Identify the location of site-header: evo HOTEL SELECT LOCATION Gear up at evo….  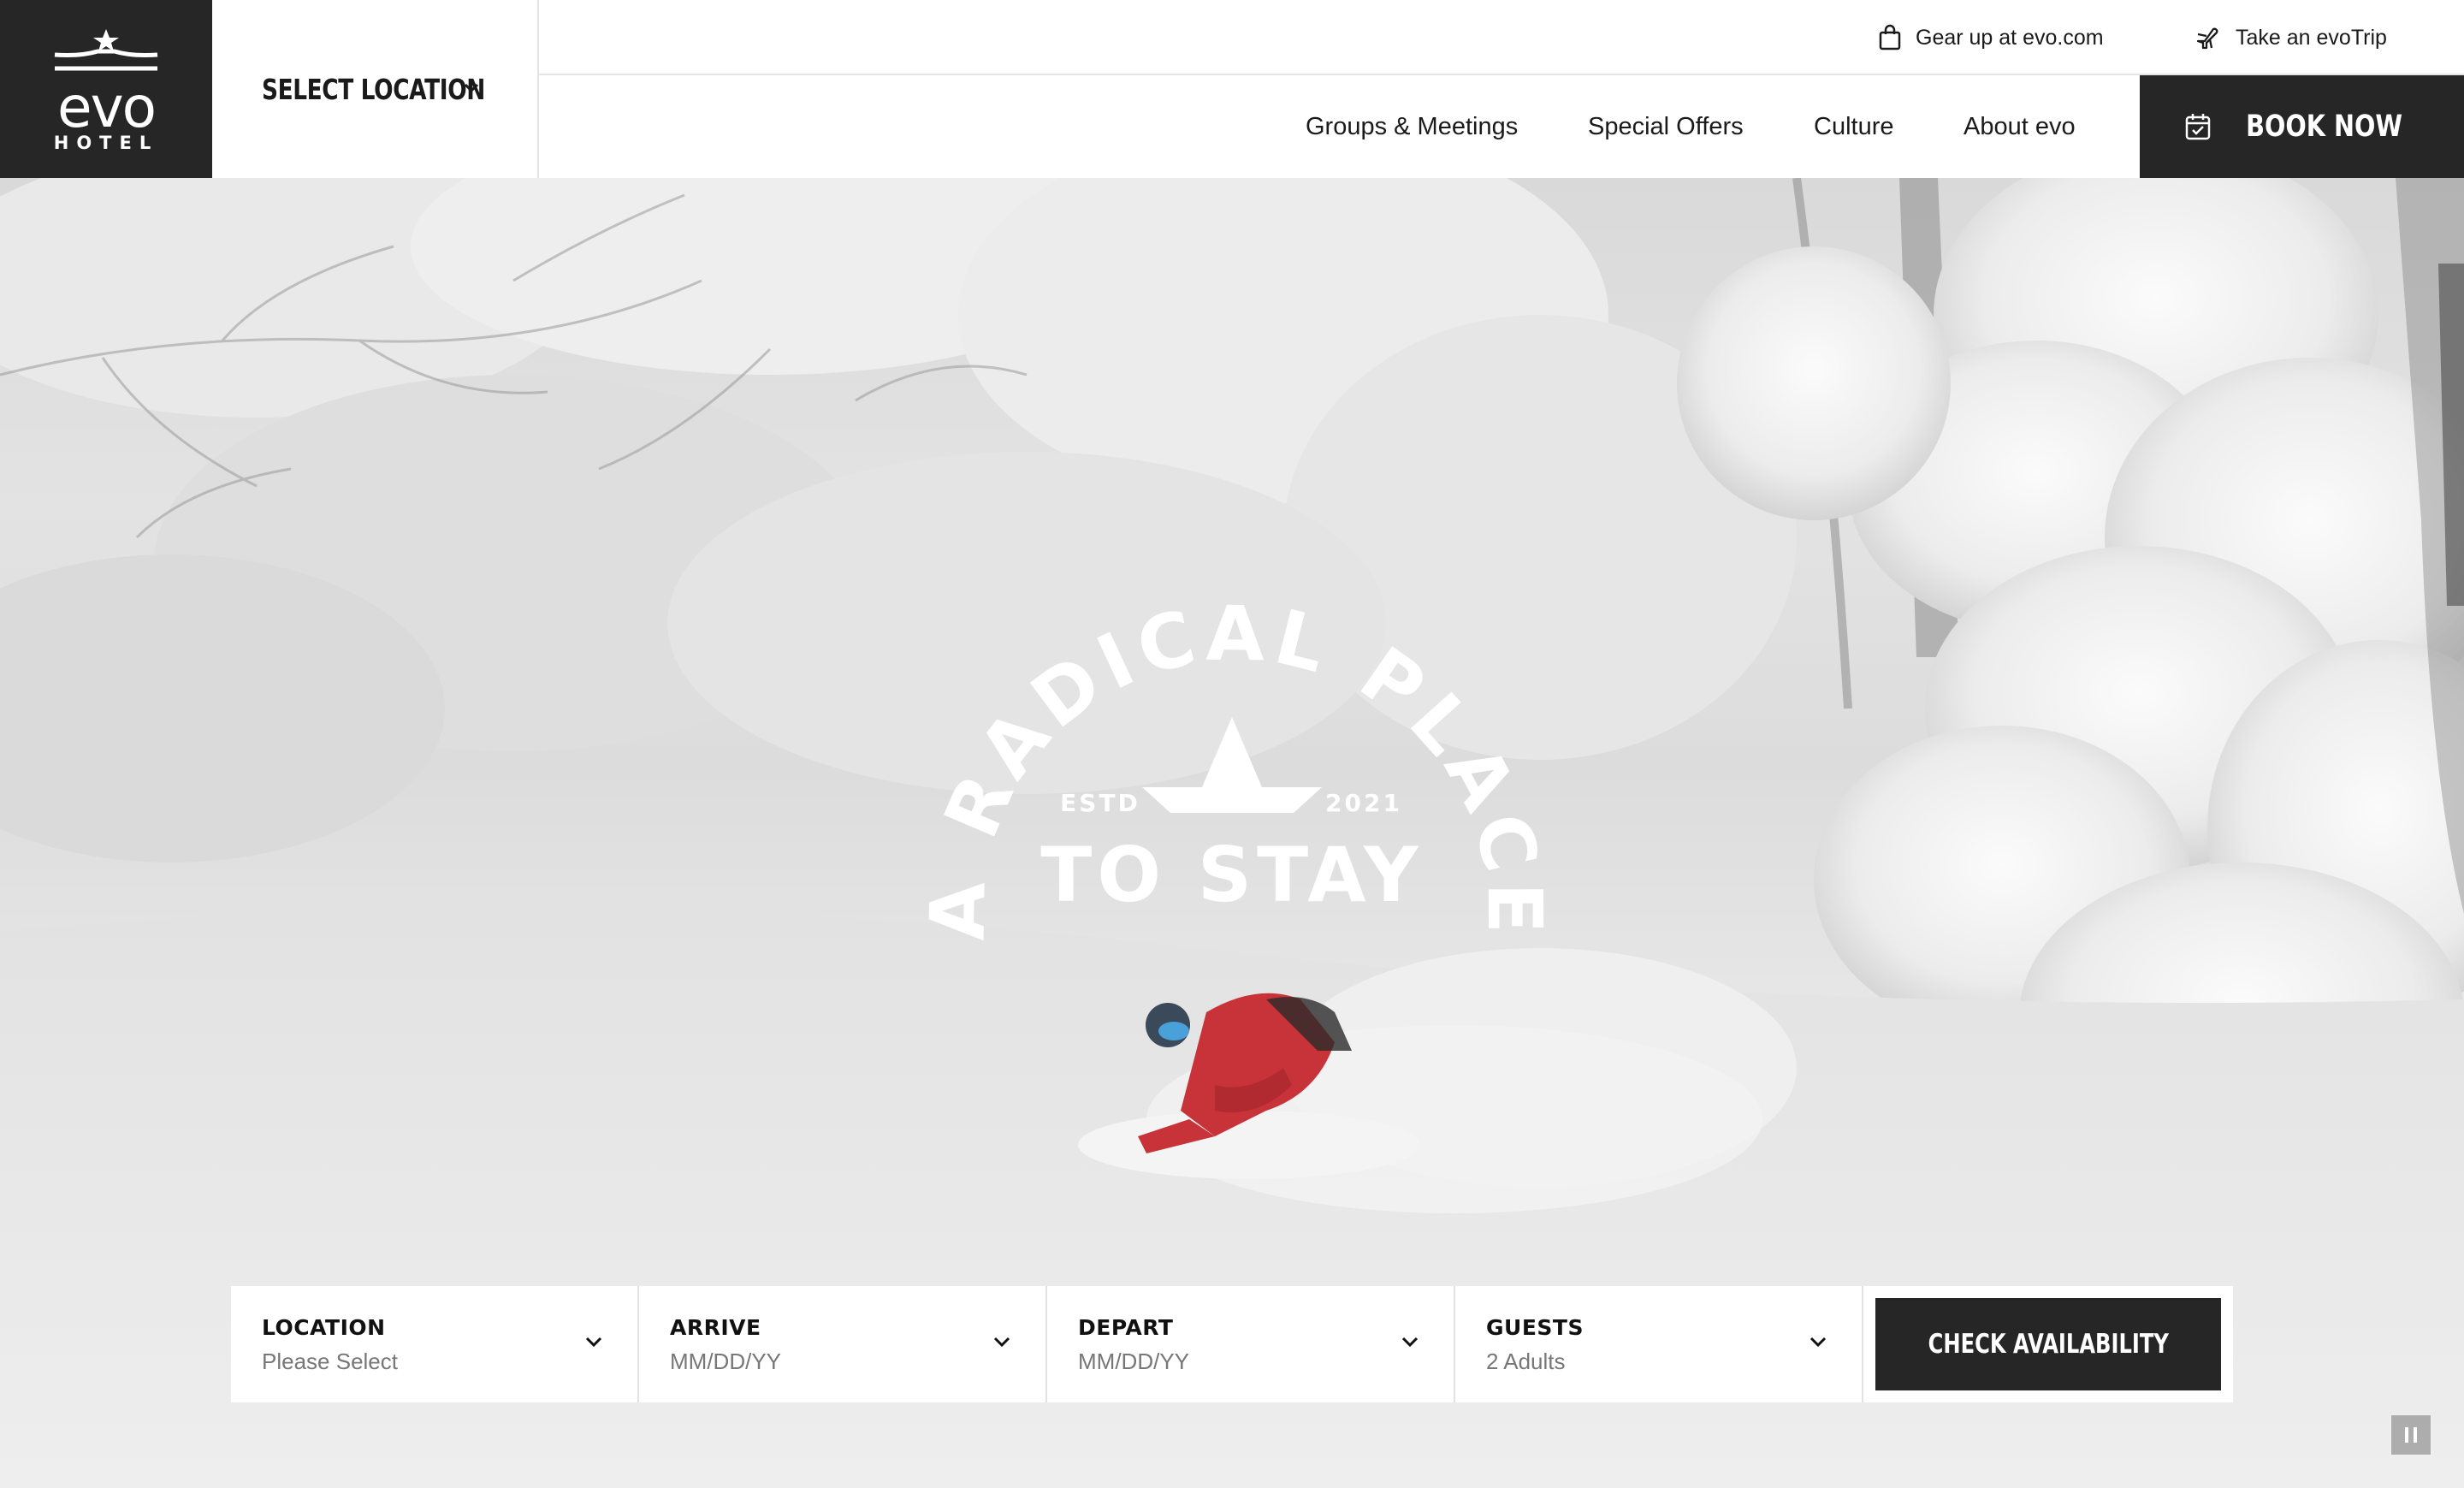
(1232, 89).